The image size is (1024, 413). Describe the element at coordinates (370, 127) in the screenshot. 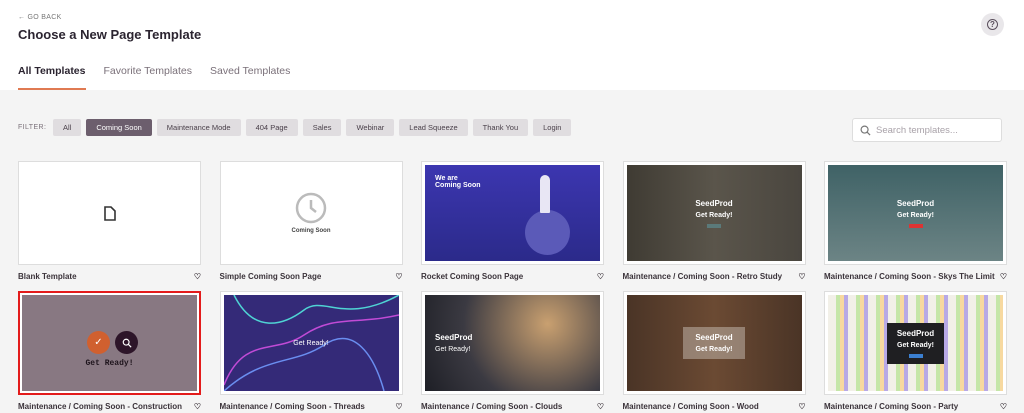

I see `filter-webinar: Webinar` at that location.